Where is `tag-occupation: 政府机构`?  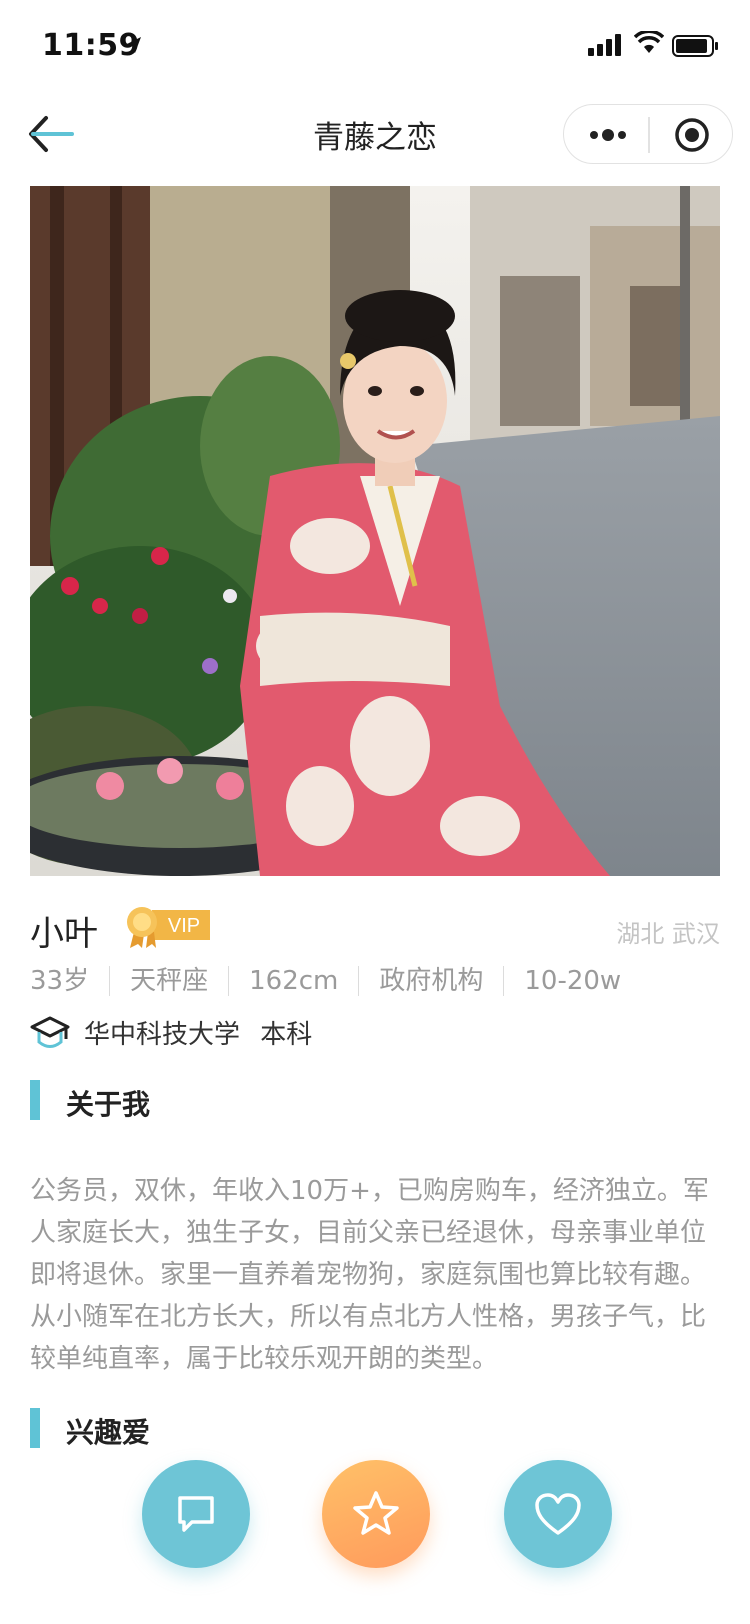 tag-occupation: 政府机构 is located at coordinates (430, 981).